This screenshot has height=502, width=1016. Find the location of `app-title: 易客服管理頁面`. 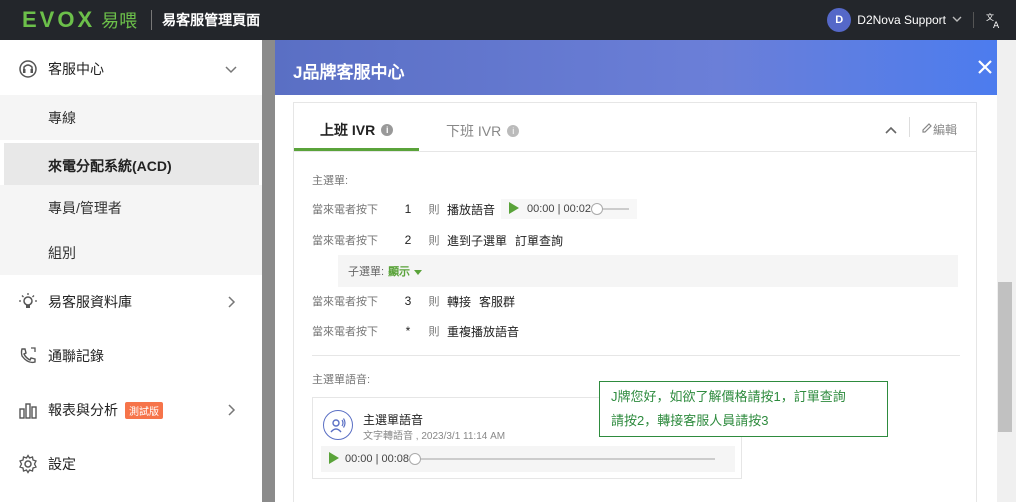

app-title: 易客服管理頁面 is located at coordinates (211, 20).